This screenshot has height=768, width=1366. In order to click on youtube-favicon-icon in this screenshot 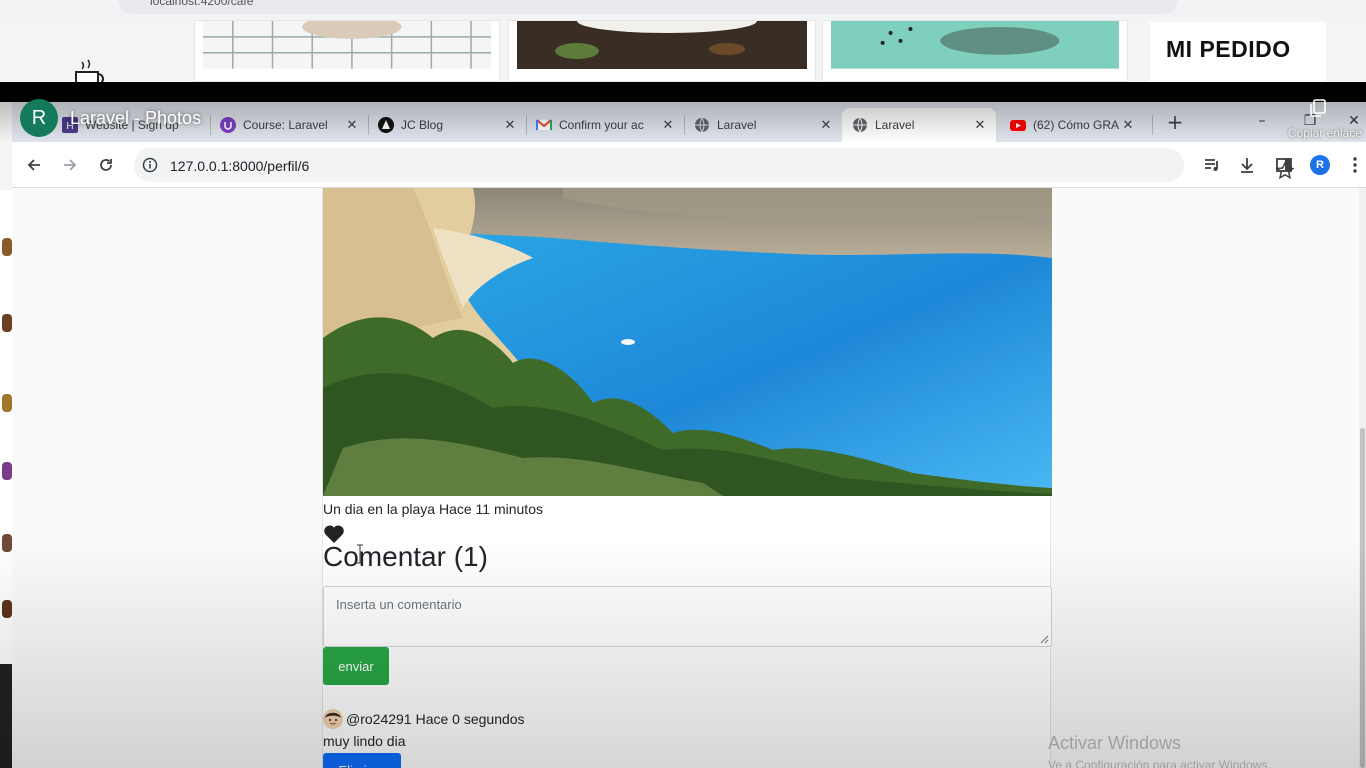, I will do `click(1018, 125)`.